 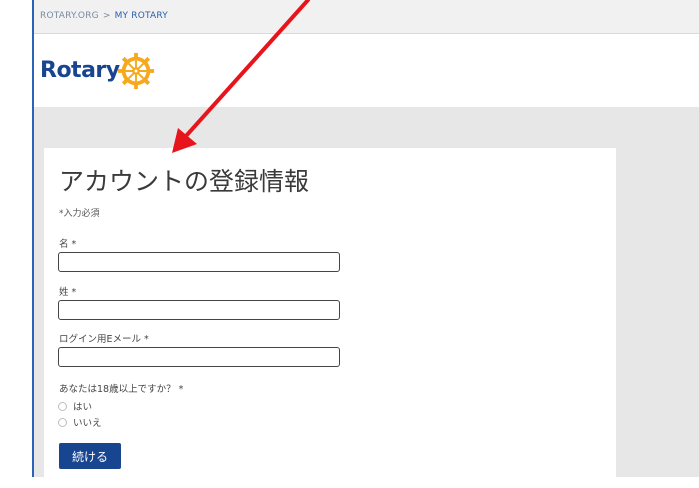 I want to click on radio-yes-label: はい, so click(x=83, y=407).